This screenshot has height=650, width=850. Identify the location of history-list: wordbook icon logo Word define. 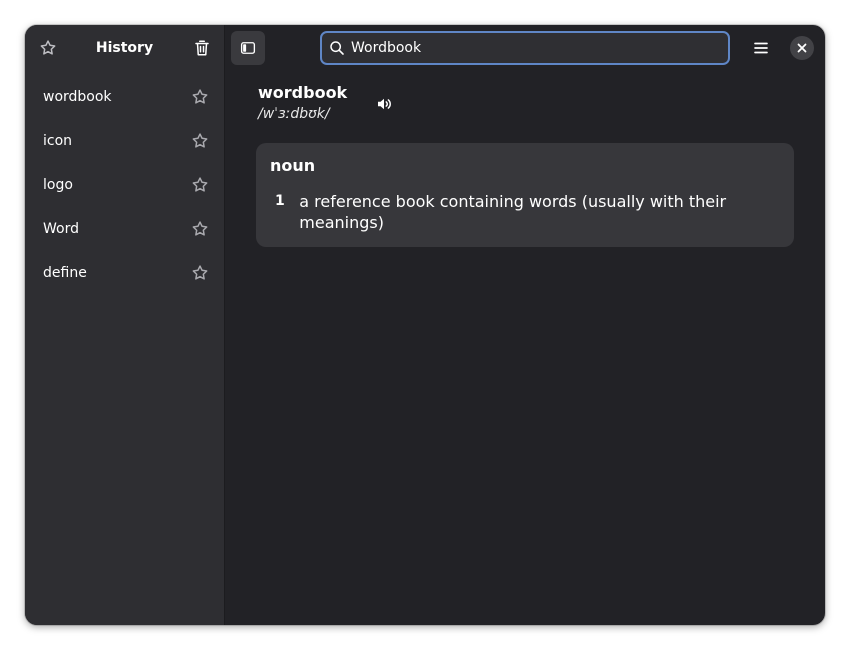
(124, 185).